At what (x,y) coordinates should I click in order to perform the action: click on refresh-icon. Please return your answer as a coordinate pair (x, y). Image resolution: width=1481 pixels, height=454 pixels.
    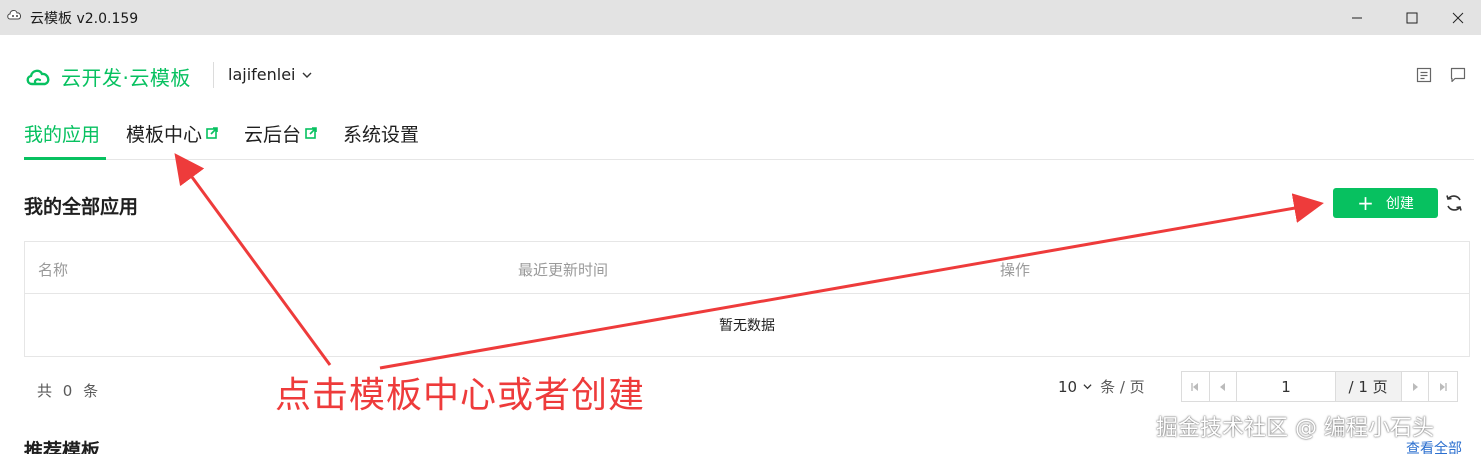
    Looking at the image, I should click on (1454, 203).